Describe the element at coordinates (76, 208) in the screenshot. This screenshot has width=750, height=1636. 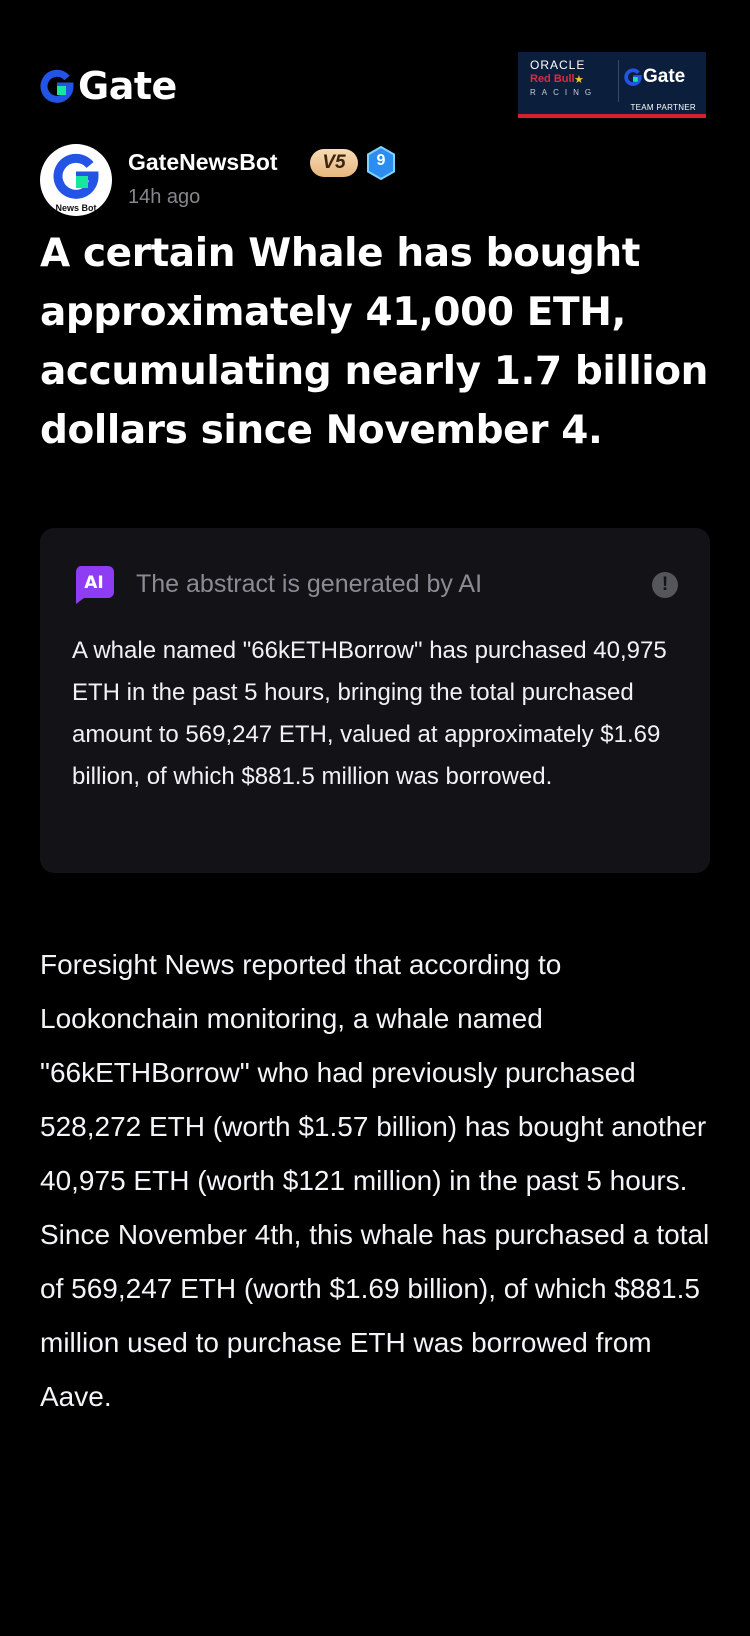
I see `avatar-caption: News Bot` at that location.